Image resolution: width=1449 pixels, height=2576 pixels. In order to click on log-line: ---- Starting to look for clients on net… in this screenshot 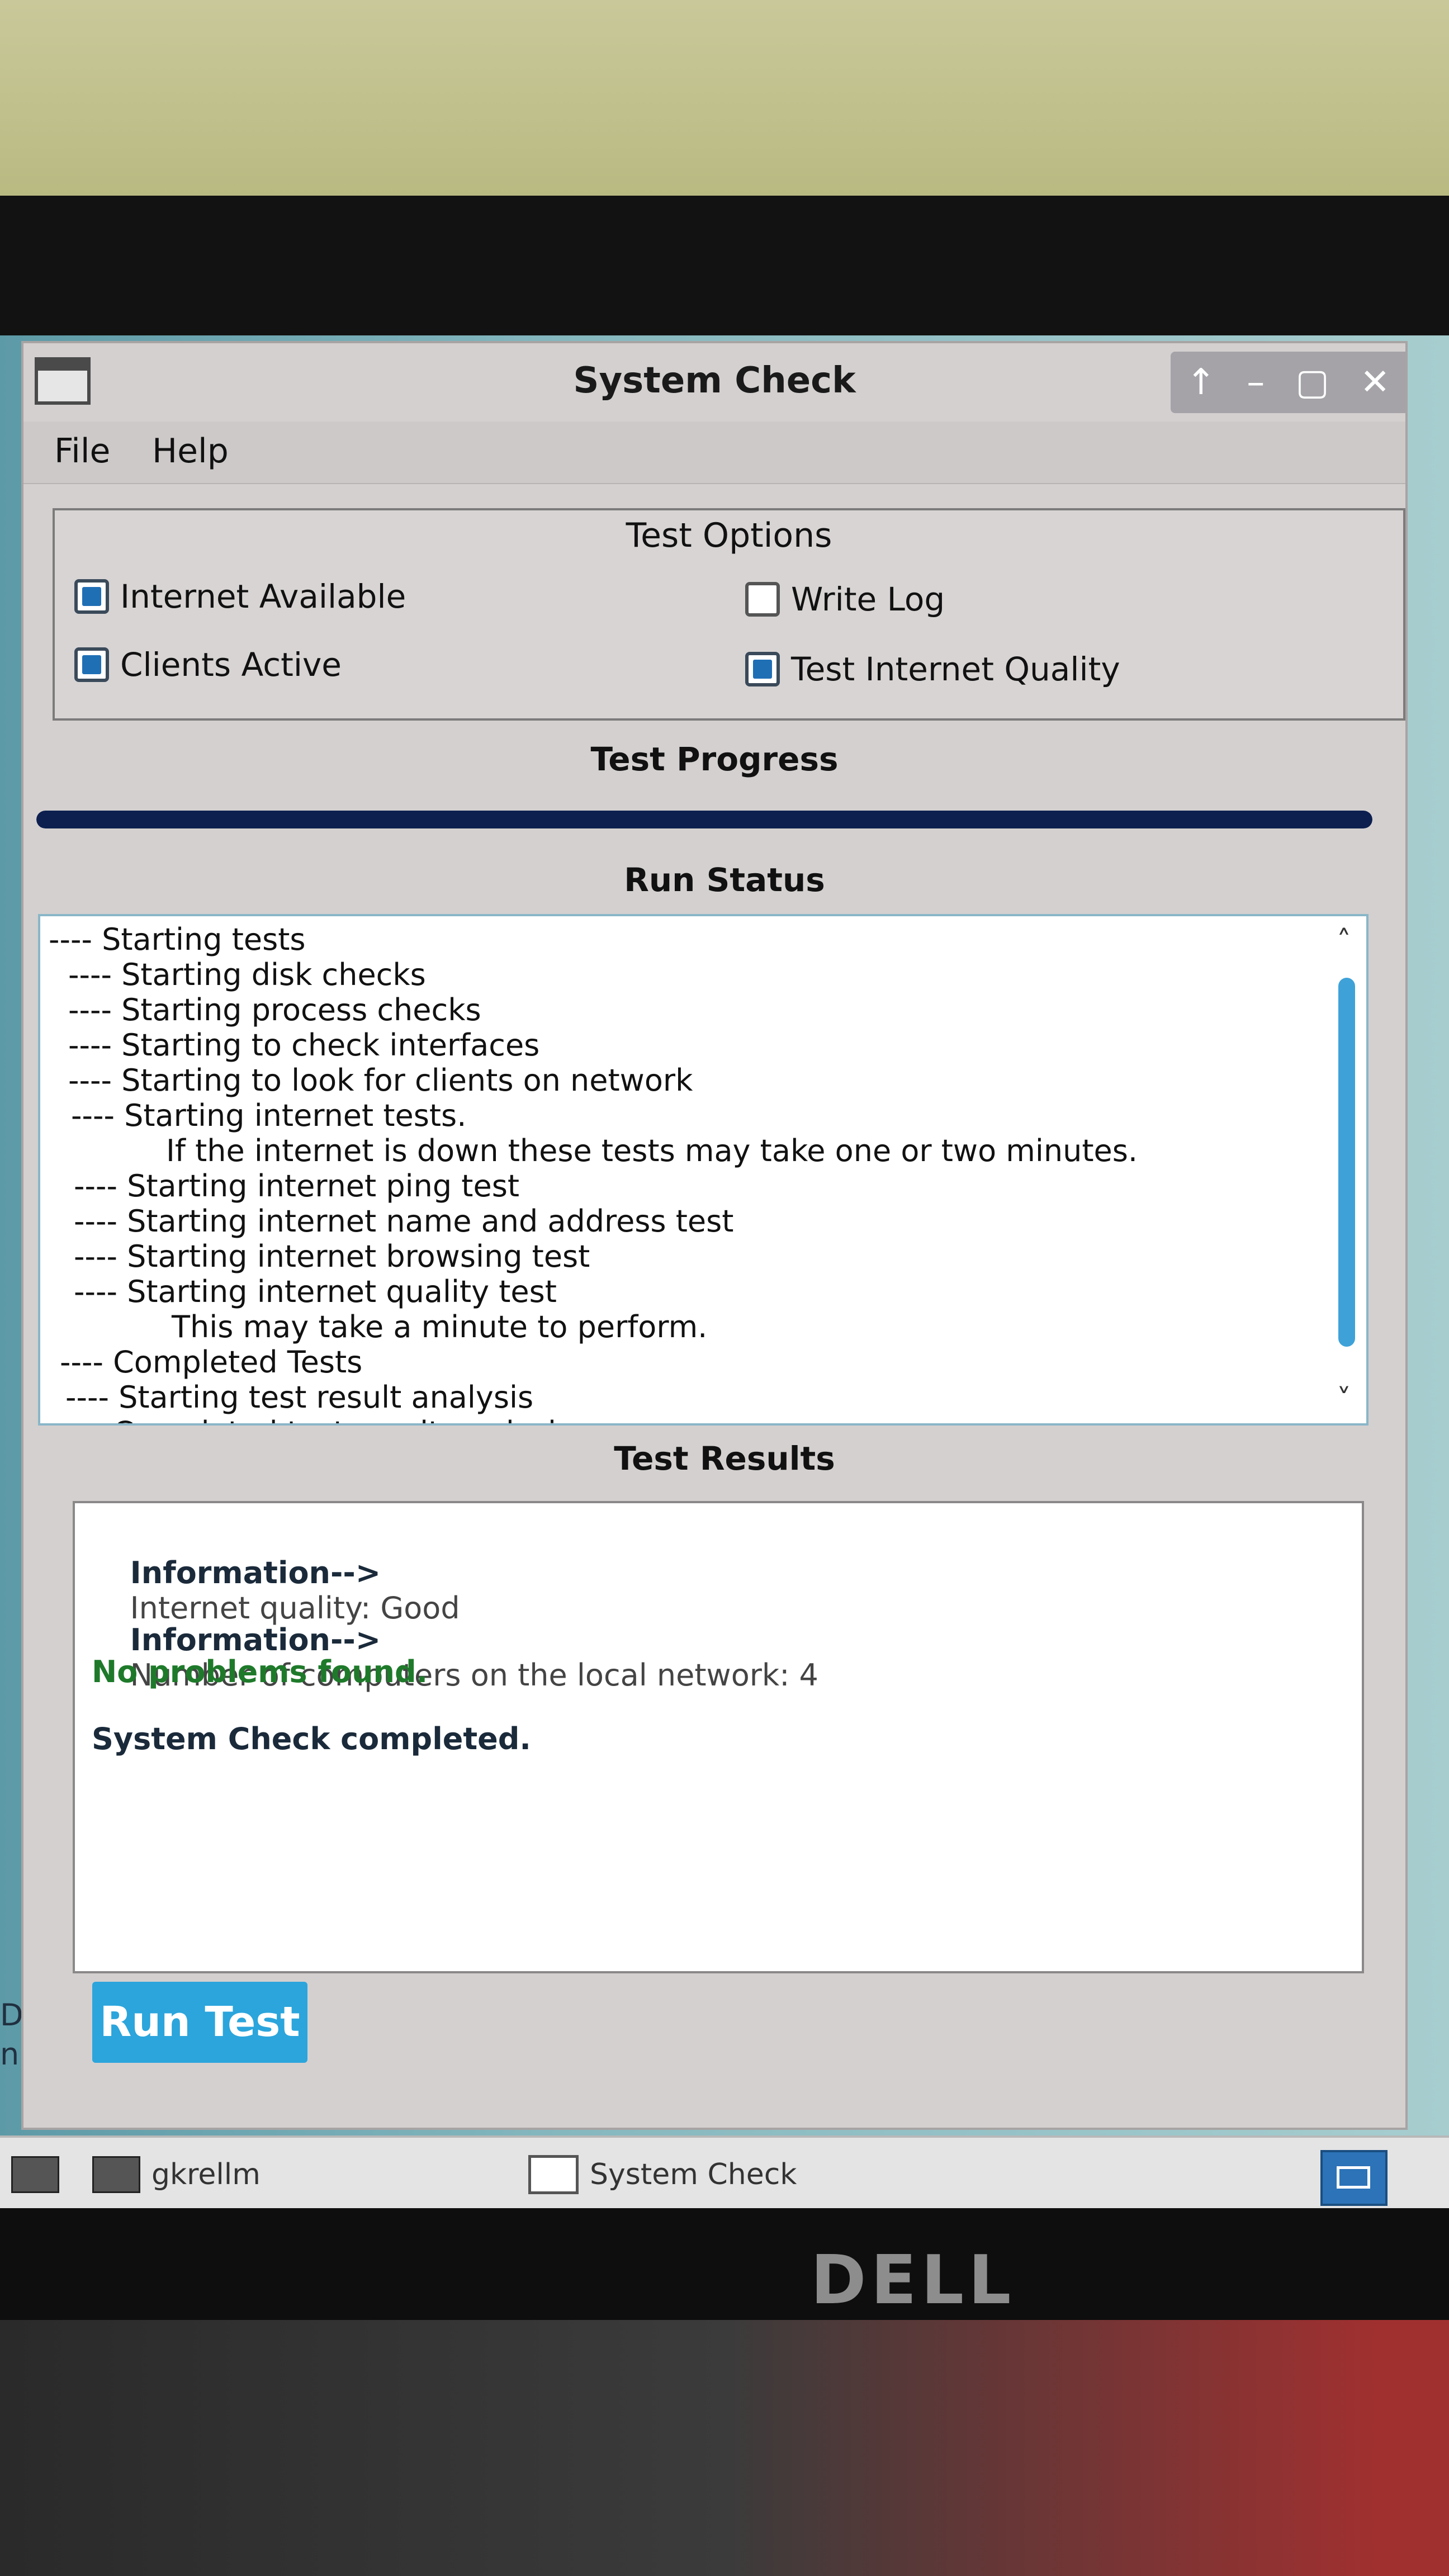, I will do `click(381, 1080)`.